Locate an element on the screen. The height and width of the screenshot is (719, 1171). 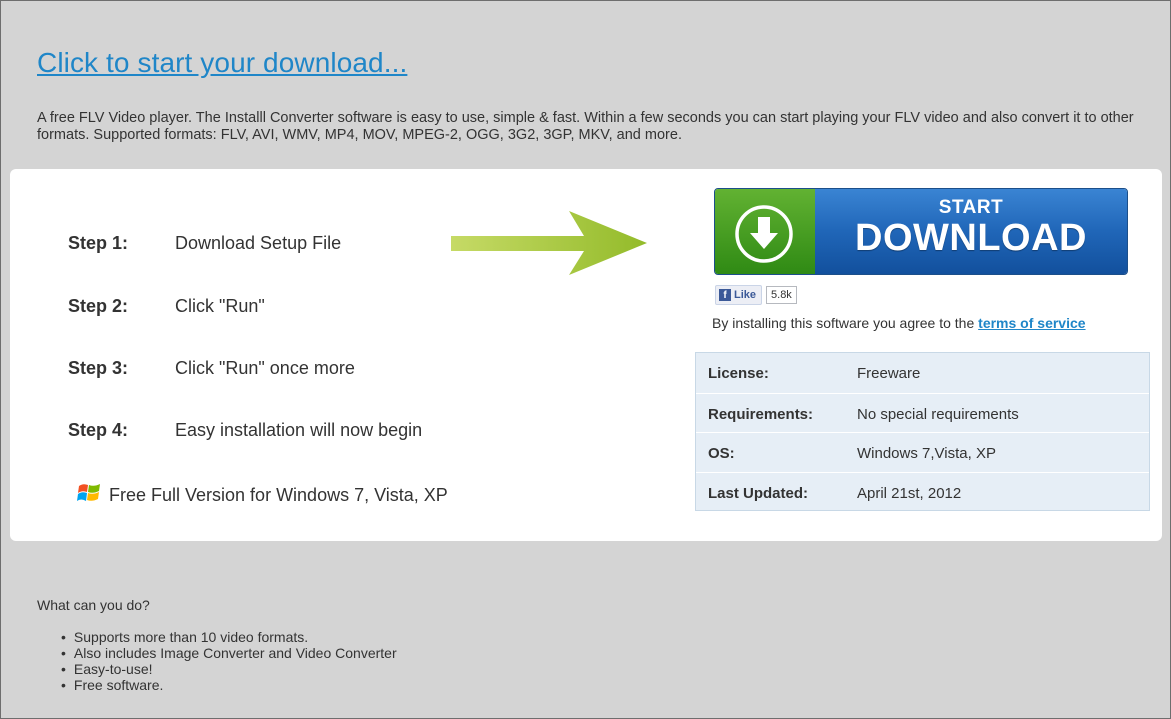
info-row-last-updated: Last Updated: April 21st, 2012 is located at coordinates (922, 491).